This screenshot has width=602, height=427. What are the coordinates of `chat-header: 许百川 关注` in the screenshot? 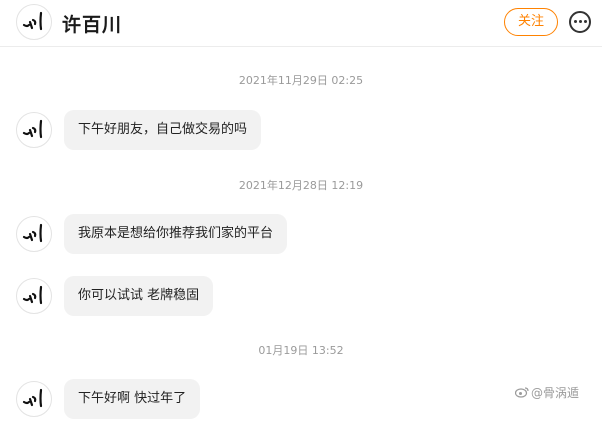 It's located at (301, 23).